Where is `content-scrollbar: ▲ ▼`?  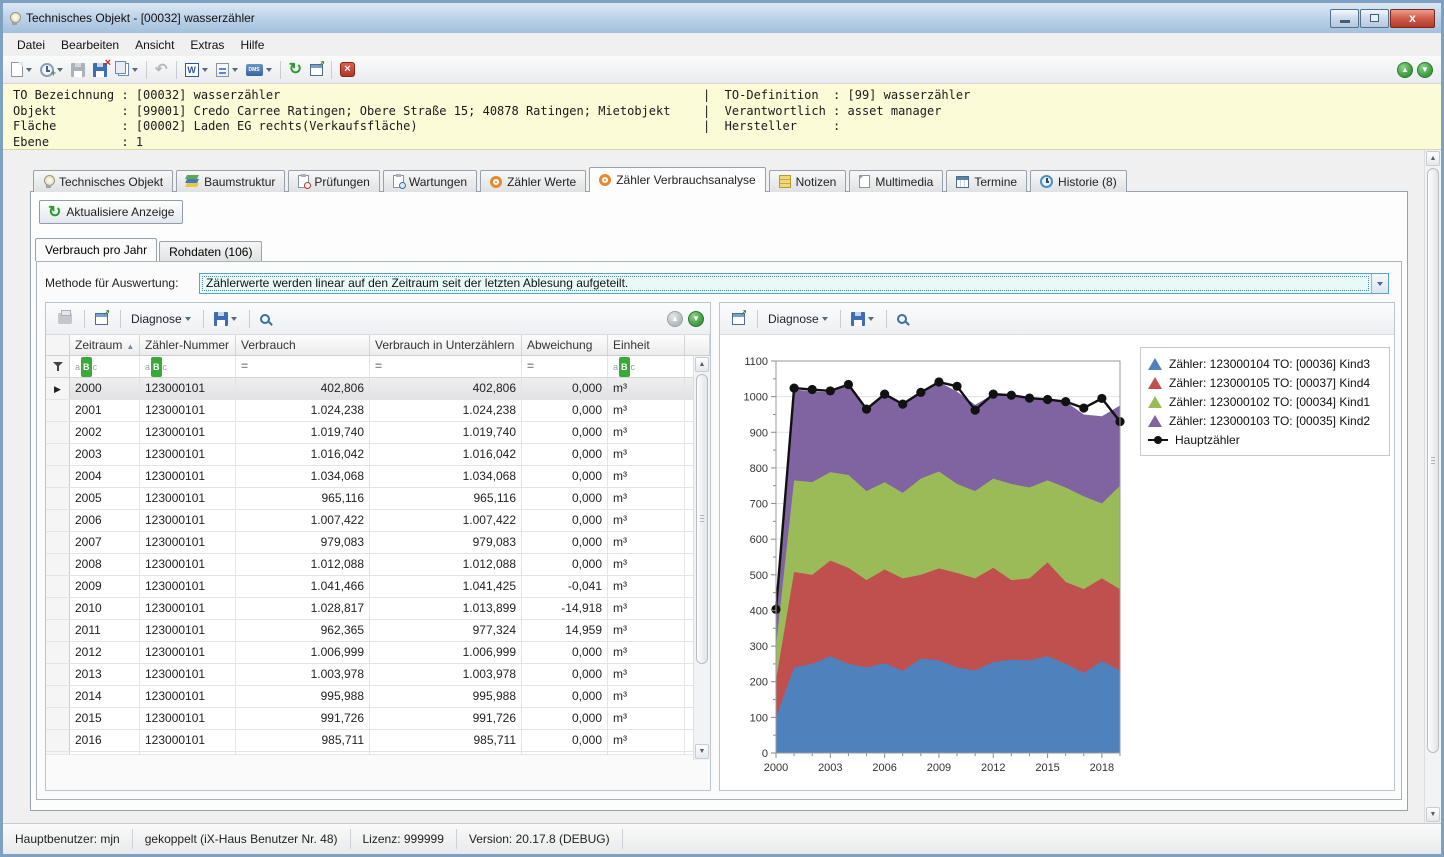 content-scrollbar: ▲ ▼ is located at coordinates (1432, 486).